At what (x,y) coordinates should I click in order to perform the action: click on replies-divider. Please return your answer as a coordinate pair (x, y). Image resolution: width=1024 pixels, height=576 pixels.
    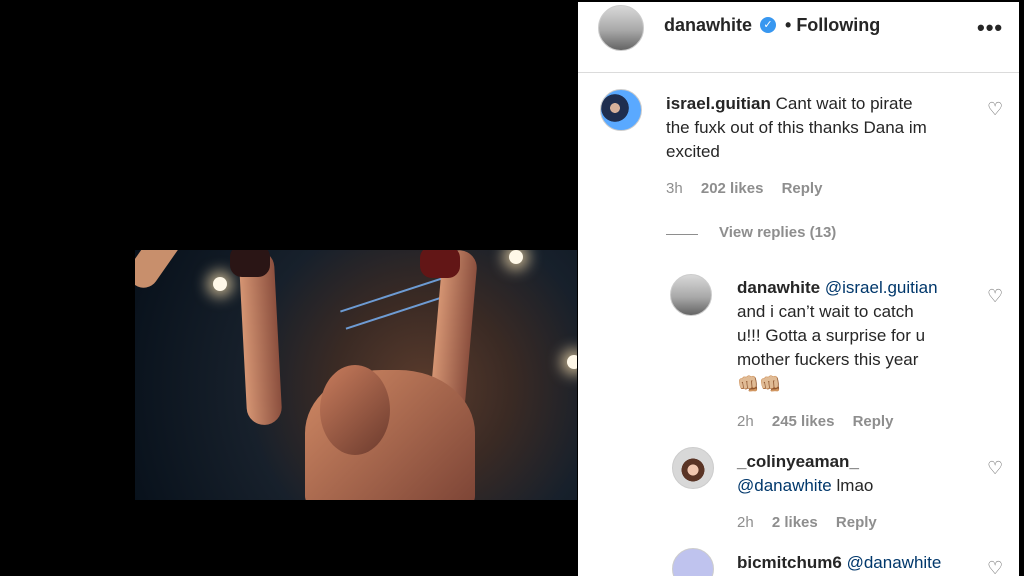
    Looking at the image, I should click on (682, 234).